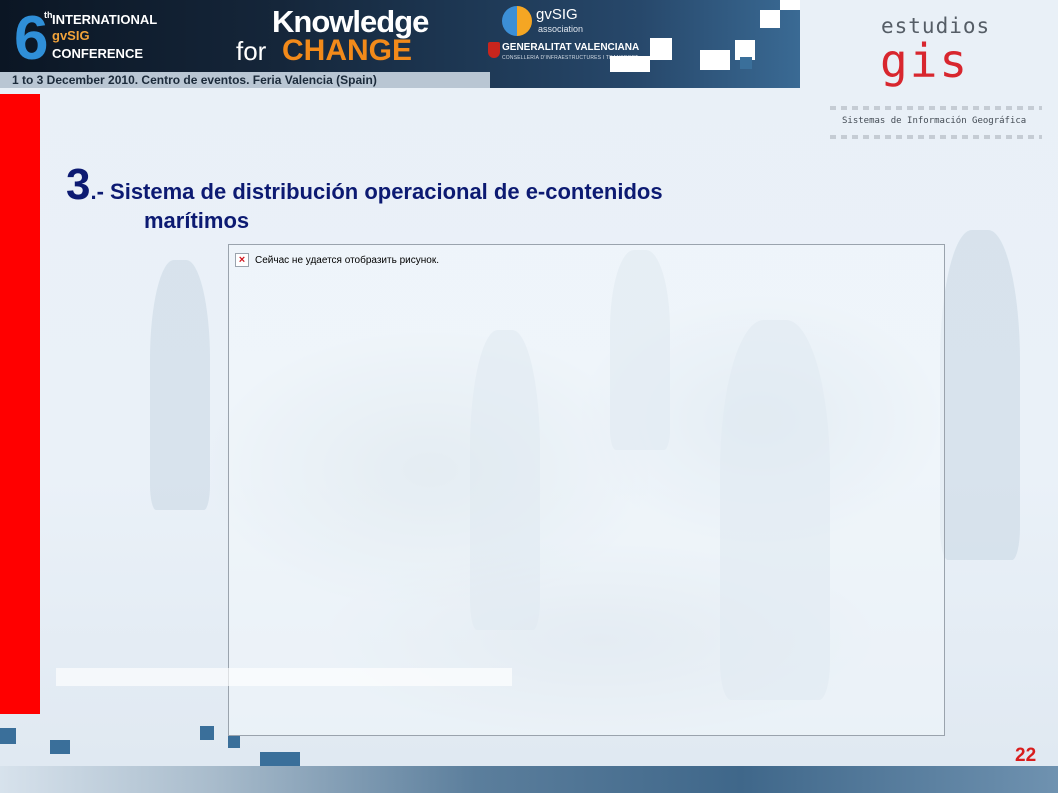 Image resolution: width=1058 pixels, height=793 pixels. What do you see at coordinates (78, 184) in the screenshot?
I see `title-number: 3` at bounding box center [78, 184].